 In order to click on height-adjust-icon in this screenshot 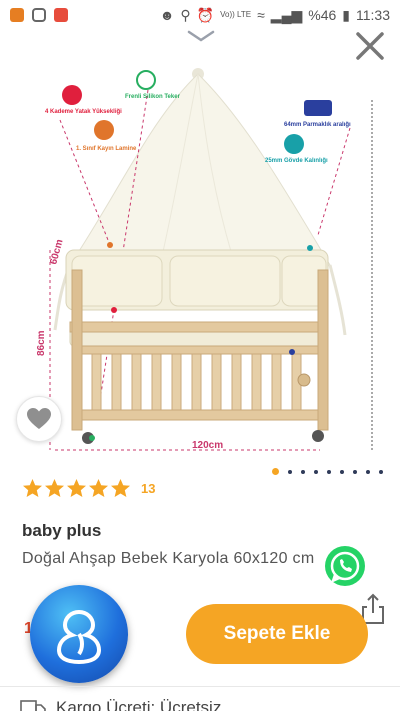, I will do `click(72, 95)`.